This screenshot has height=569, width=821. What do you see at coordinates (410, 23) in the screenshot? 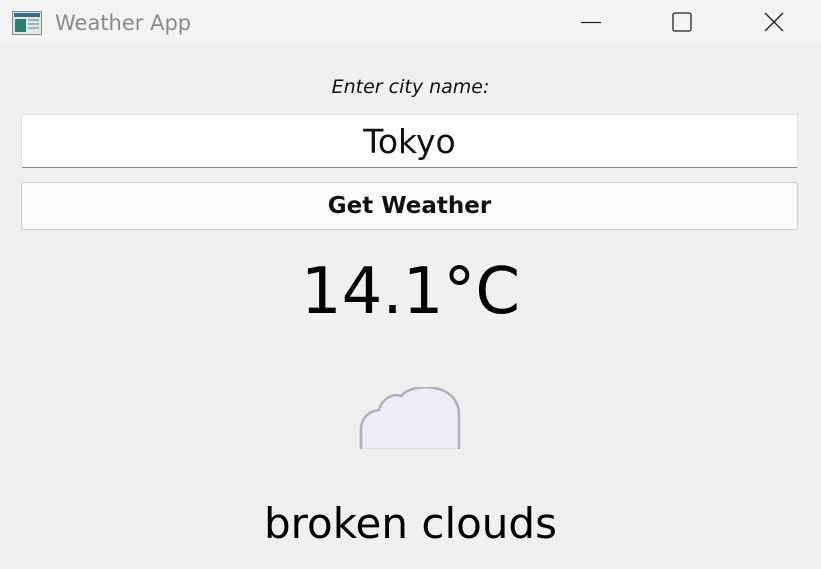
I see `title-bar: Weather App` at bounding box center [410, 23].